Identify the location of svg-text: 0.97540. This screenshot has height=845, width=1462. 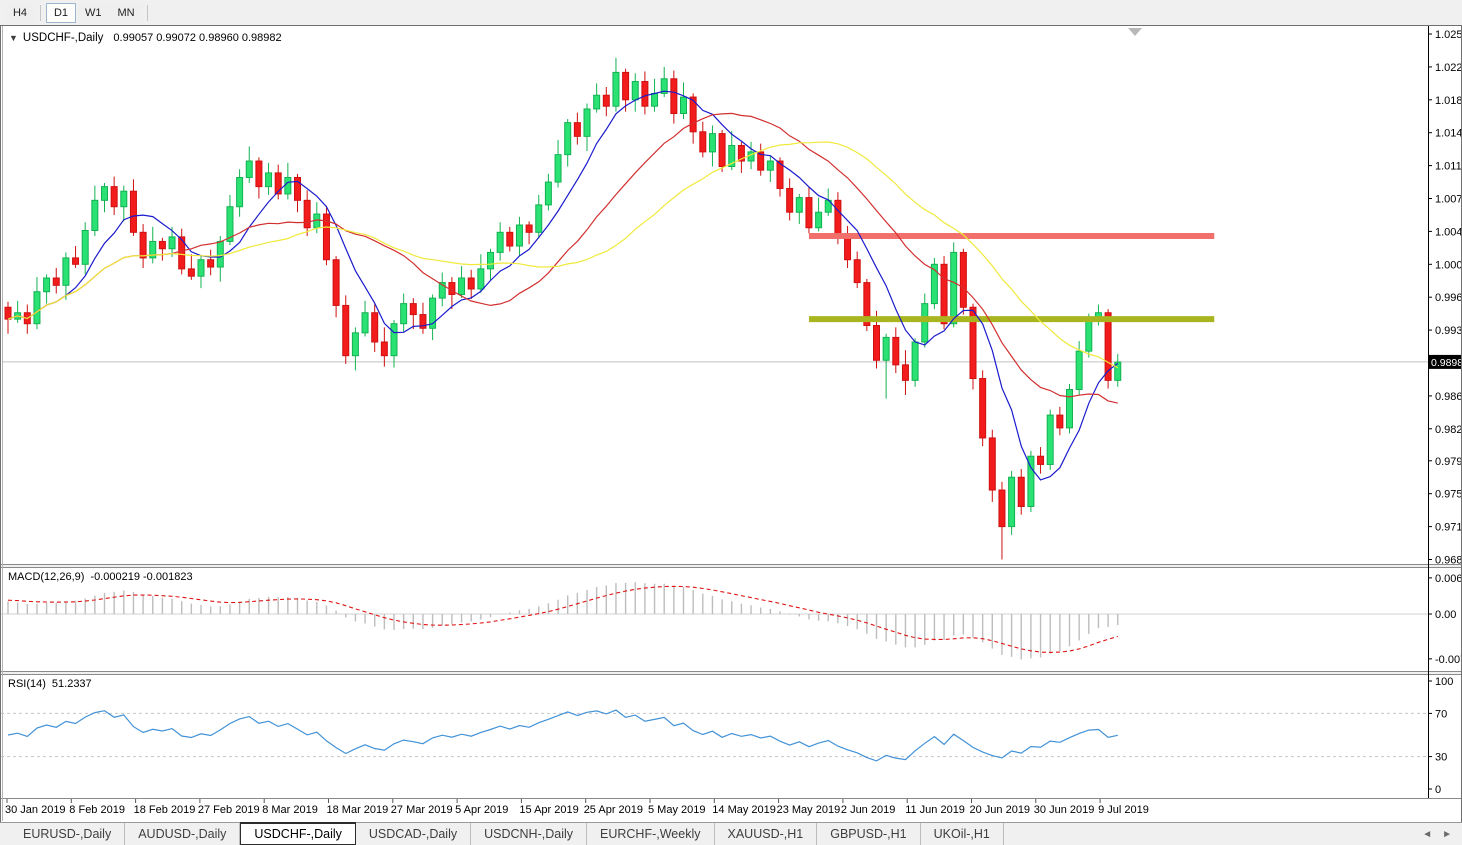
(1448, 495).